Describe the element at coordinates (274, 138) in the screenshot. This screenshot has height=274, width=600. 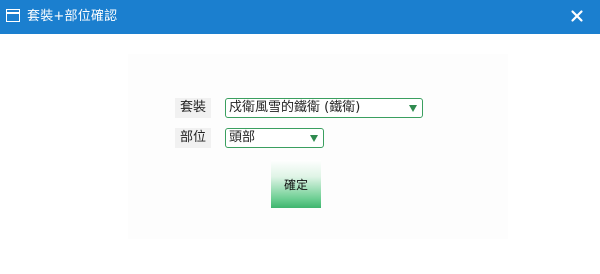
I see `part-select: 頭部` at that location.